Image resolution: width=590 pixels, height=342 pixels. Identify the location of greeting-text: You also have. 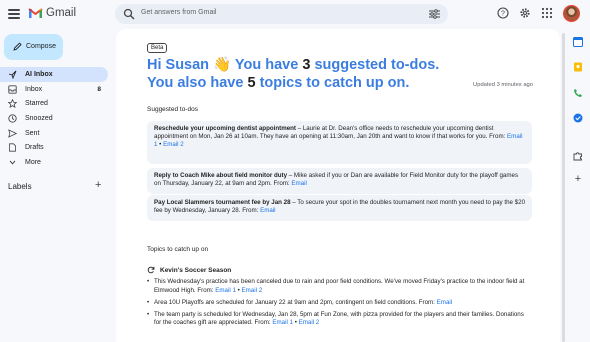
(195, 83).